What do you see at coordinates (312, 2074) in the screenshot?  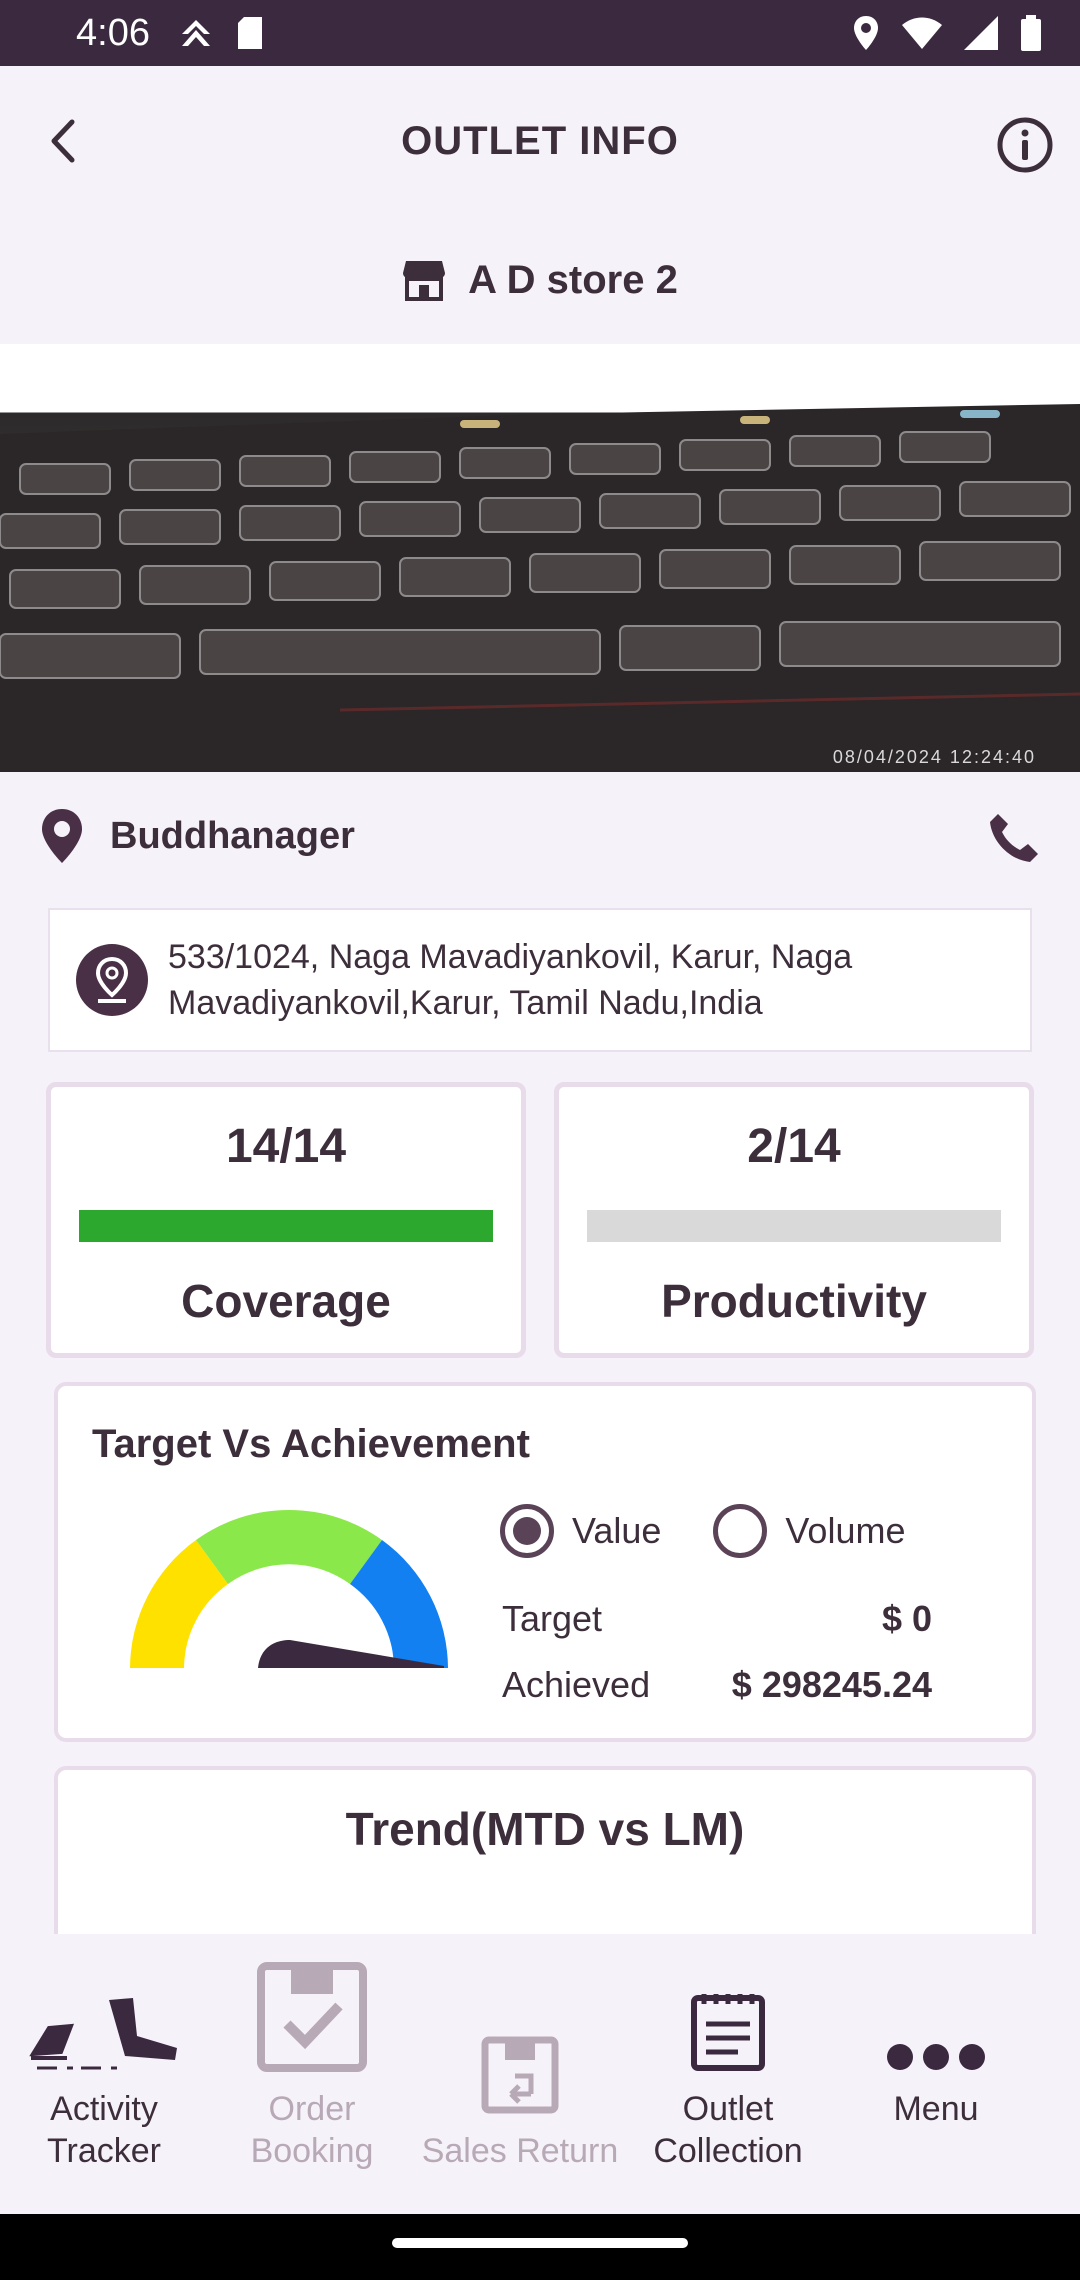 I see `nav-order-booking: Order Booking` at bounding box center [312, 2074].